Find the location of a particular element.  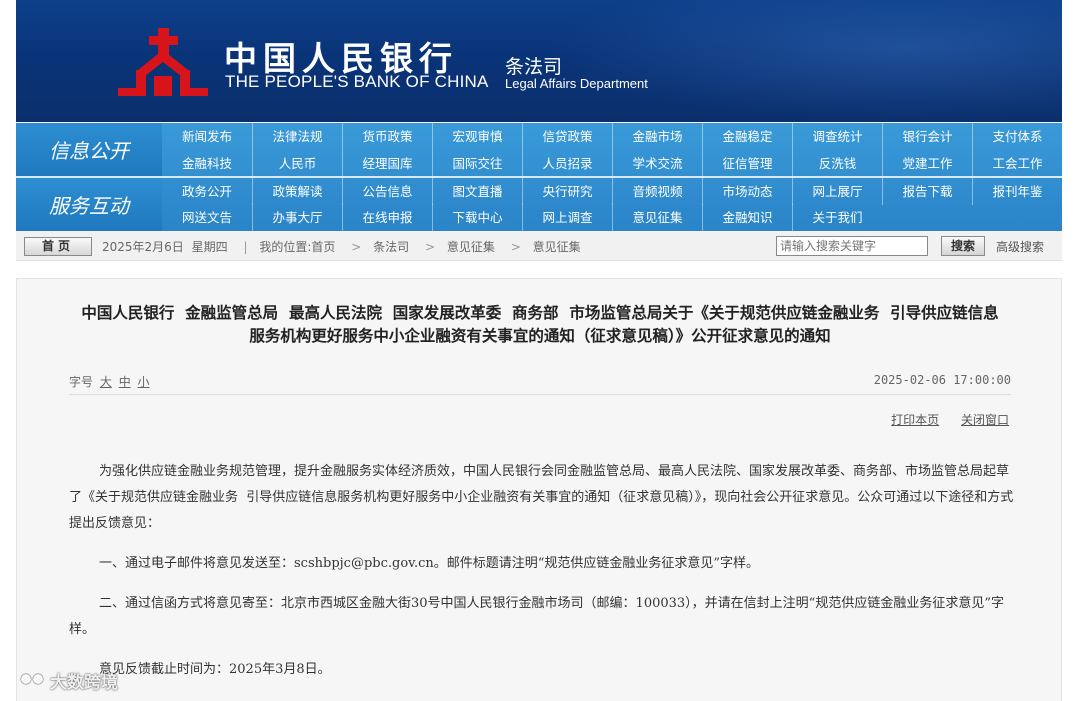

nav-item-credit-reference: 征信管理 is located at coordinates (747, 163).